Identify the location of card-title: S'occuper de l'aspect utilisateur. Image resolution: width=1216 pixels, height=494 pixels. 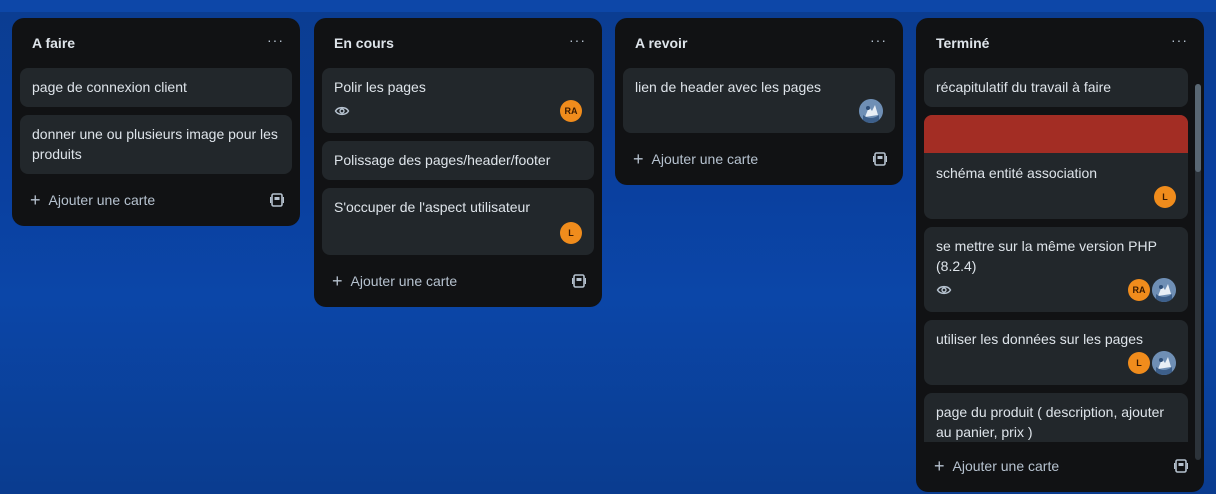
(432, 207).